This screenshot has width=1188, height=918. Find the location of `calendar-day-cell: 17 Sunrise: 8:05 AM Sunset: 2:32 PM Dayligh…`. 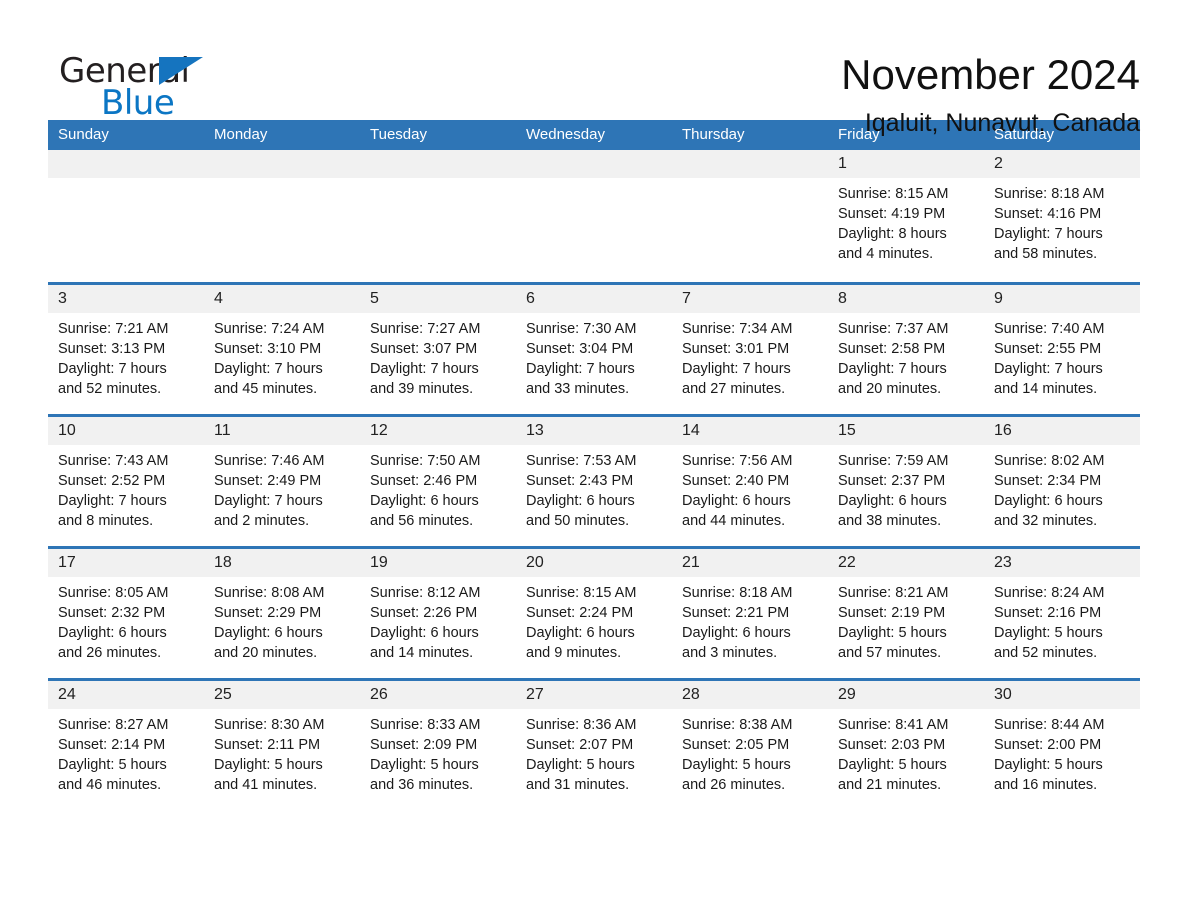

calendar-day-cell: 17 Sunrise: 8:05 AM Sunset: 2:32 PM Dayligh… is located at coordinates (126, 613).